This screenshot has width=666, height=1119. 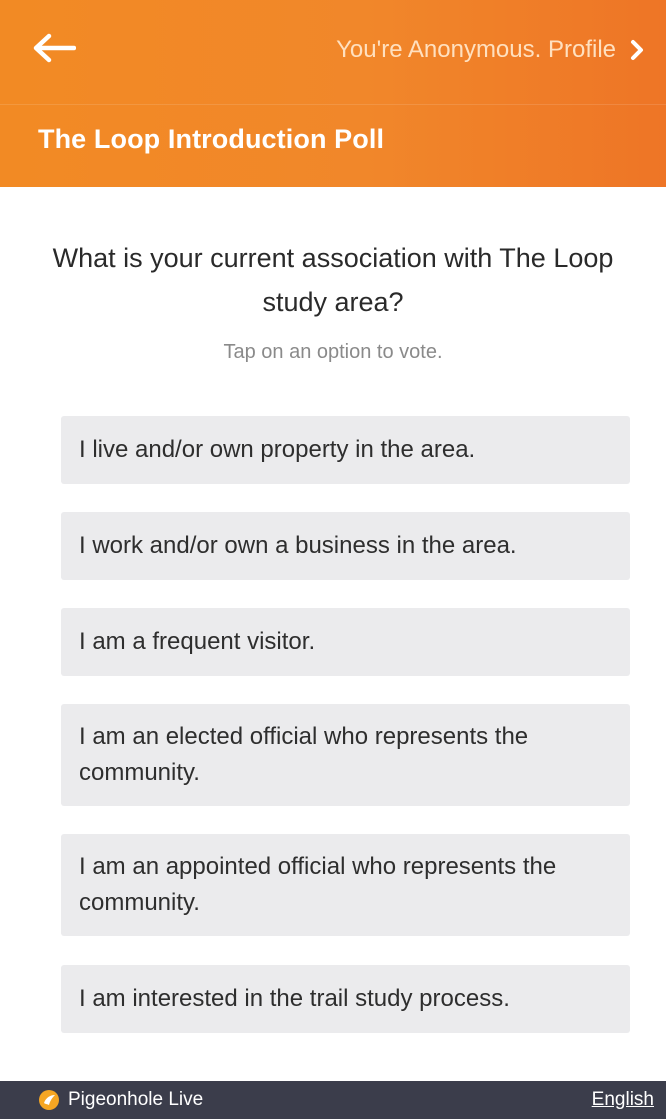 I want to click on header-divider, so click(x=333, y=104).